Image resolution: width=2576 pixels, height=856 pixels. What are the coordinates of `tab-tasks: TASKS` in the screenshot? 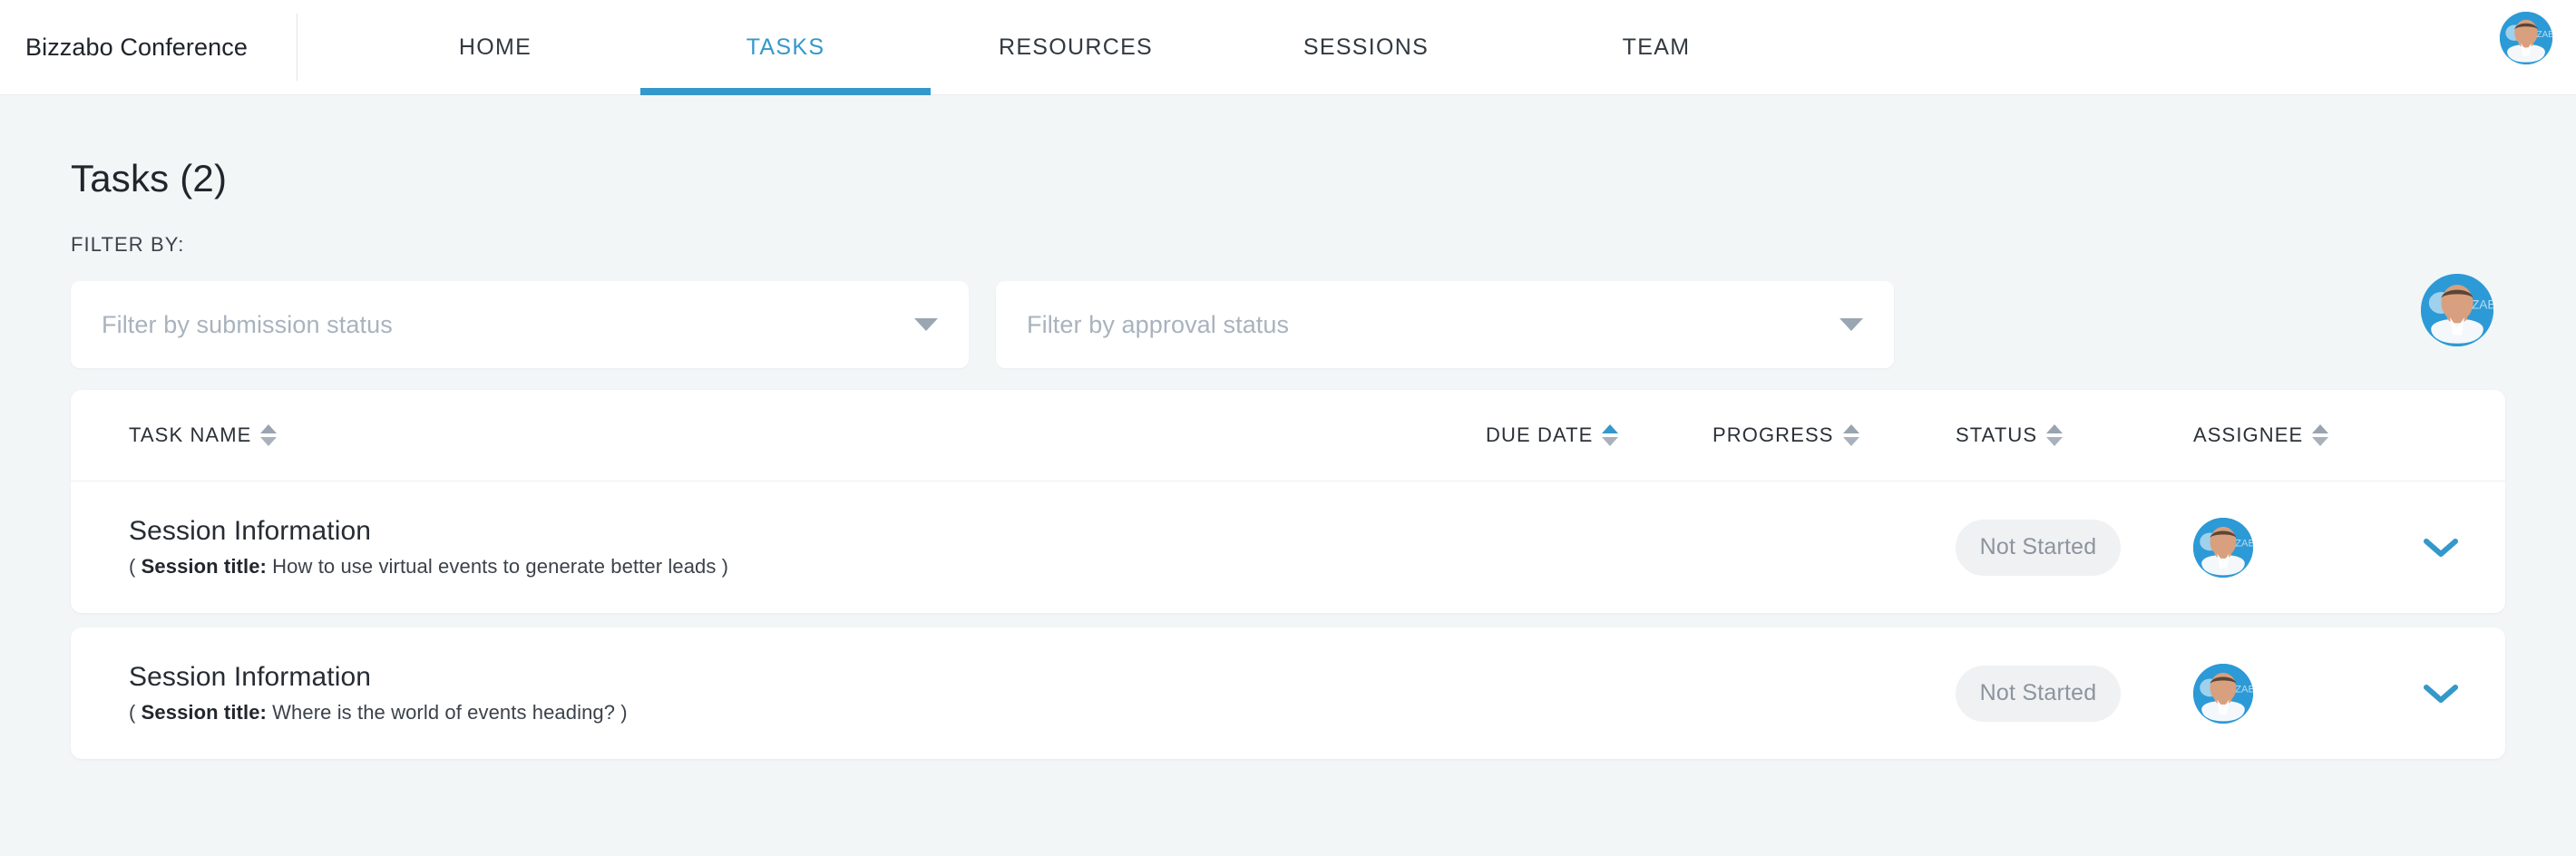 It's located at (785, 47).